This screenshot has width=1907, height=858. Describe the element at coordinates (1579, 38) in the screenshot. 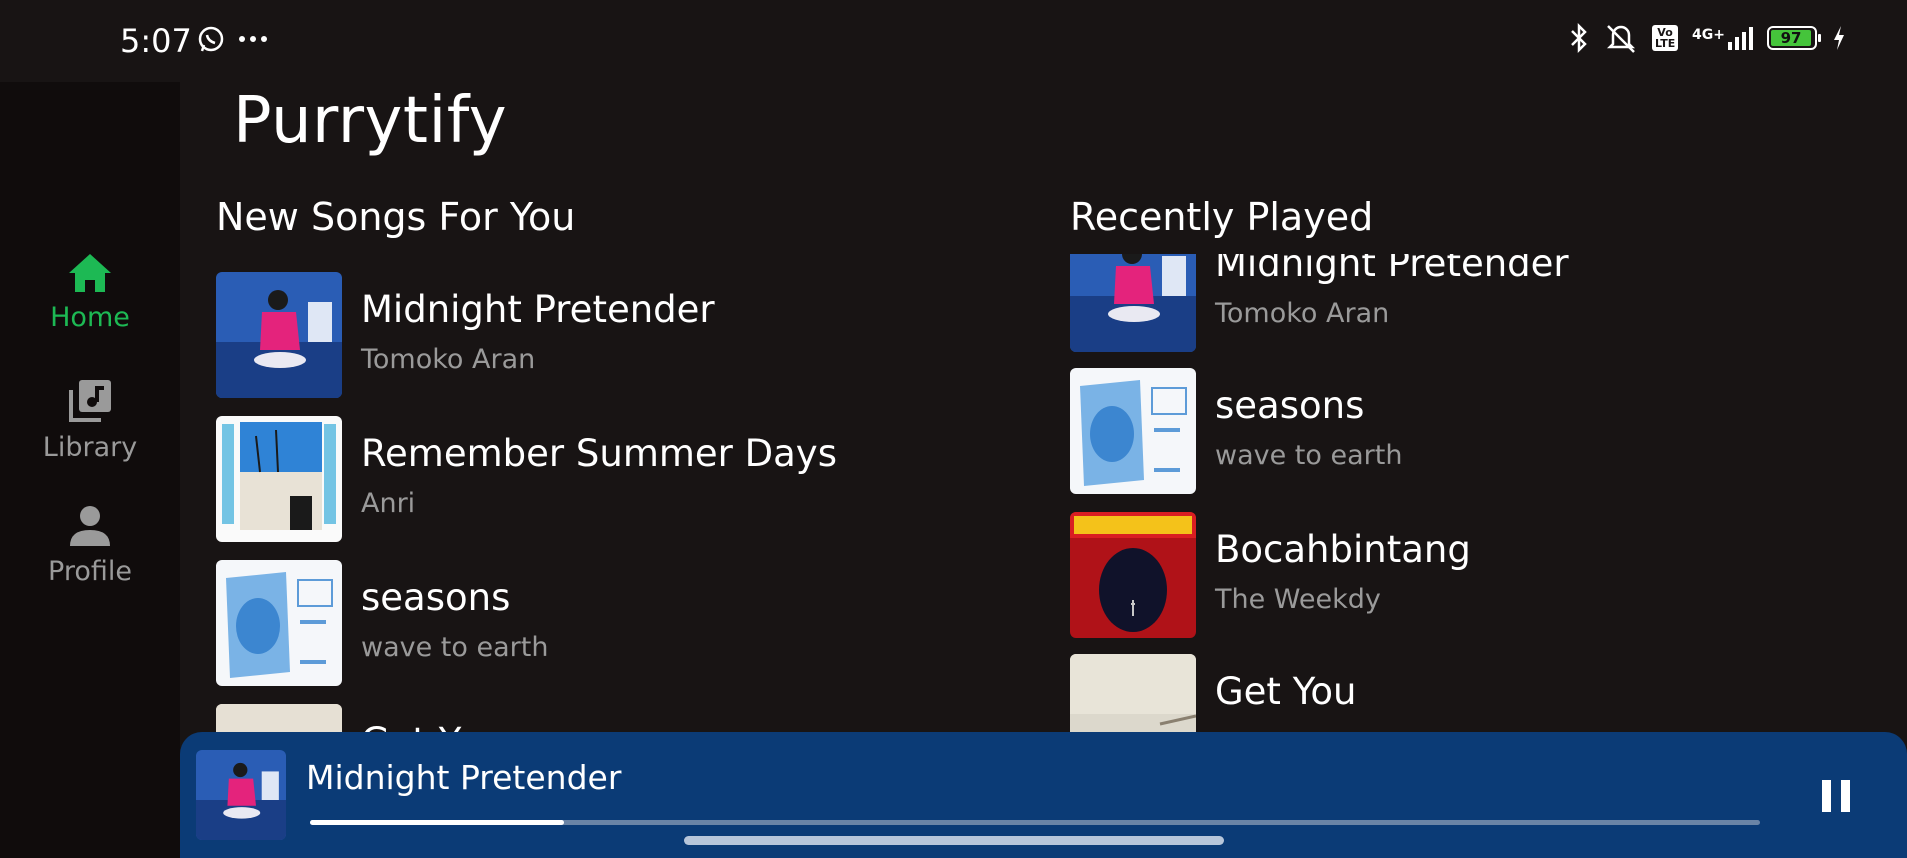

I see `bluetooth-icon` at that location.